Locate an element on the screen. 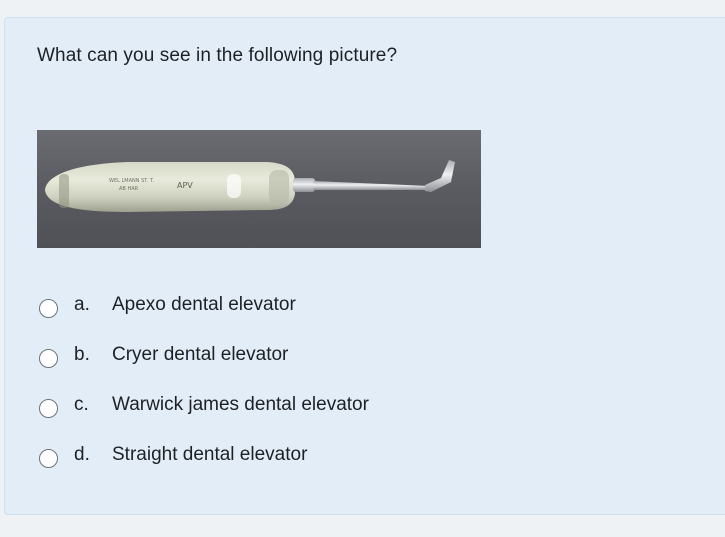  option-d-label: Straight dental elevator is located at coordinates (209, 455).